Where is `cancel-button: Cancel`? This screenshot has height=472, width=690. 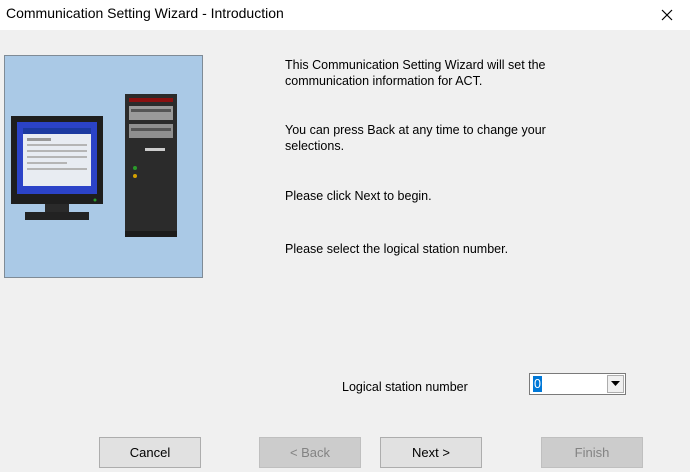 cancel-button: Cancel is located at coordinates (150, 452).